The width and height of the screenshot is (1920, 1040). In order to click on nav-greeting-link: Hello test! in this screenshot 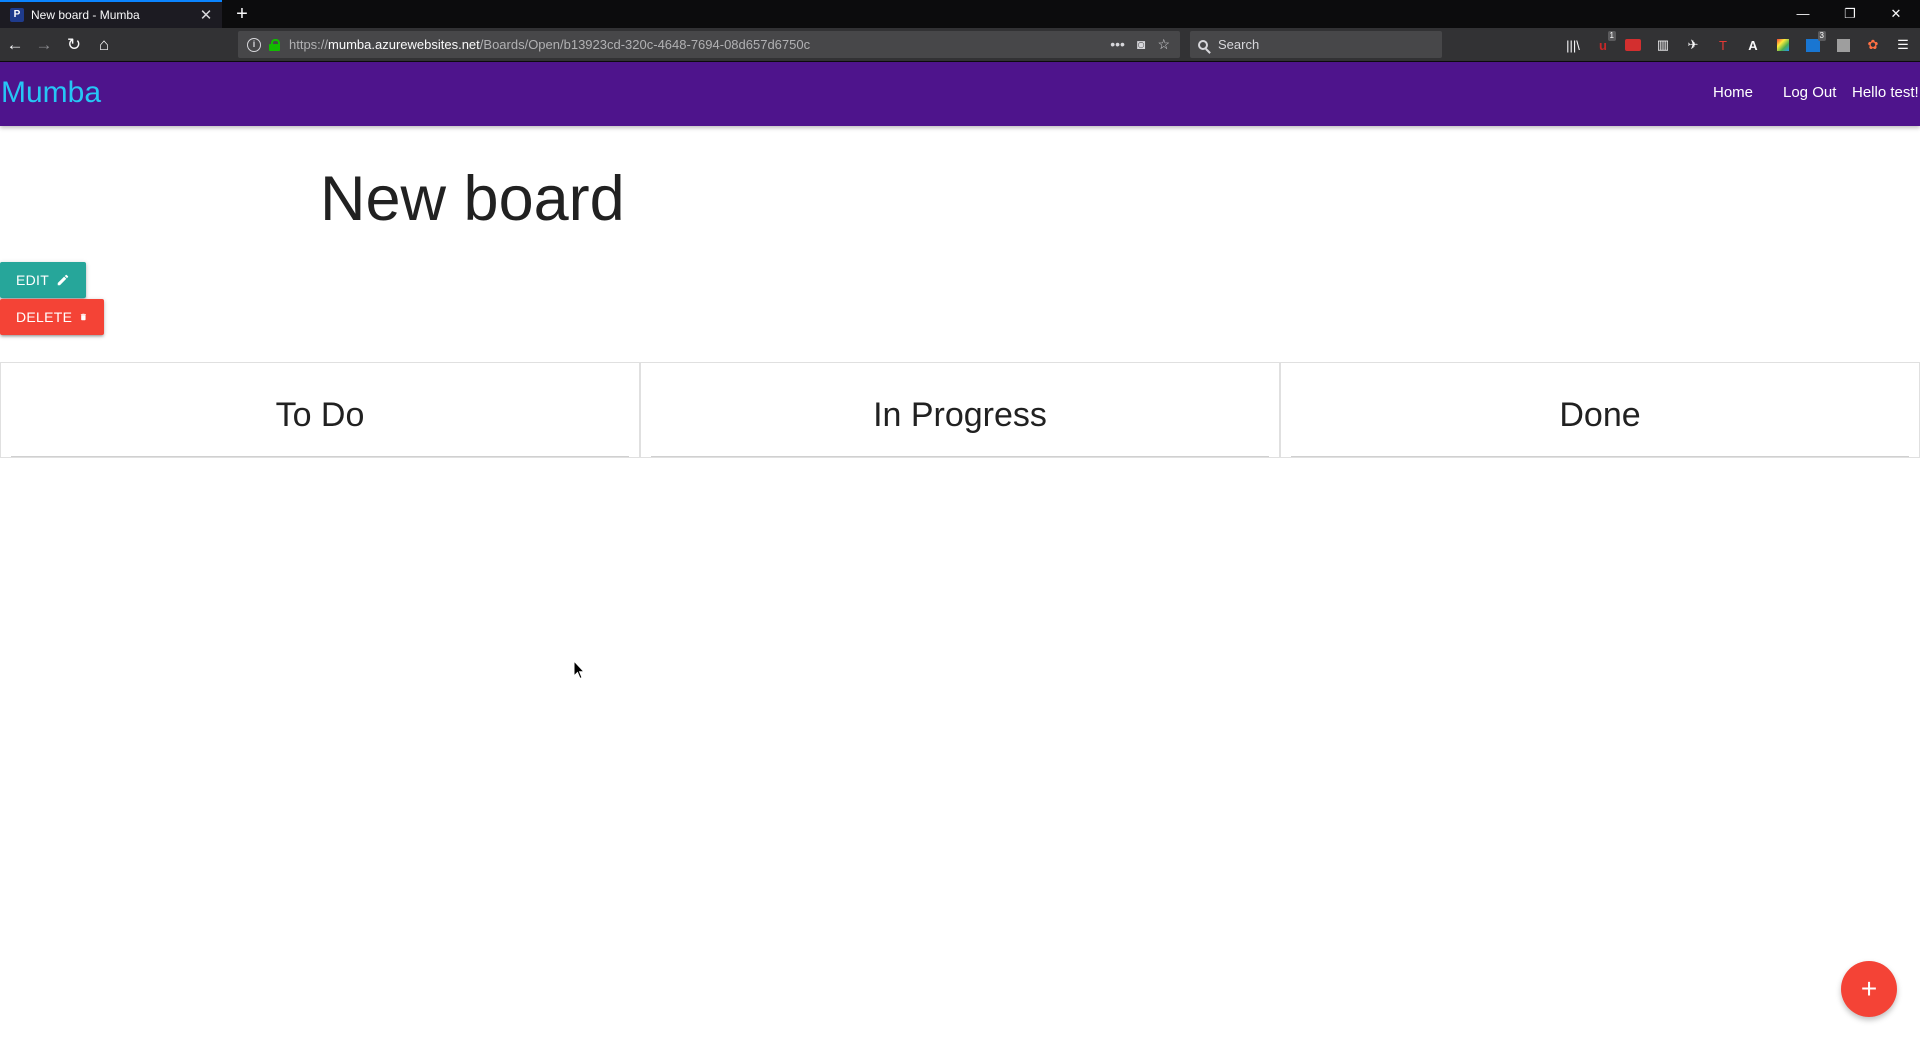, I will do `click(1885, 92)`.